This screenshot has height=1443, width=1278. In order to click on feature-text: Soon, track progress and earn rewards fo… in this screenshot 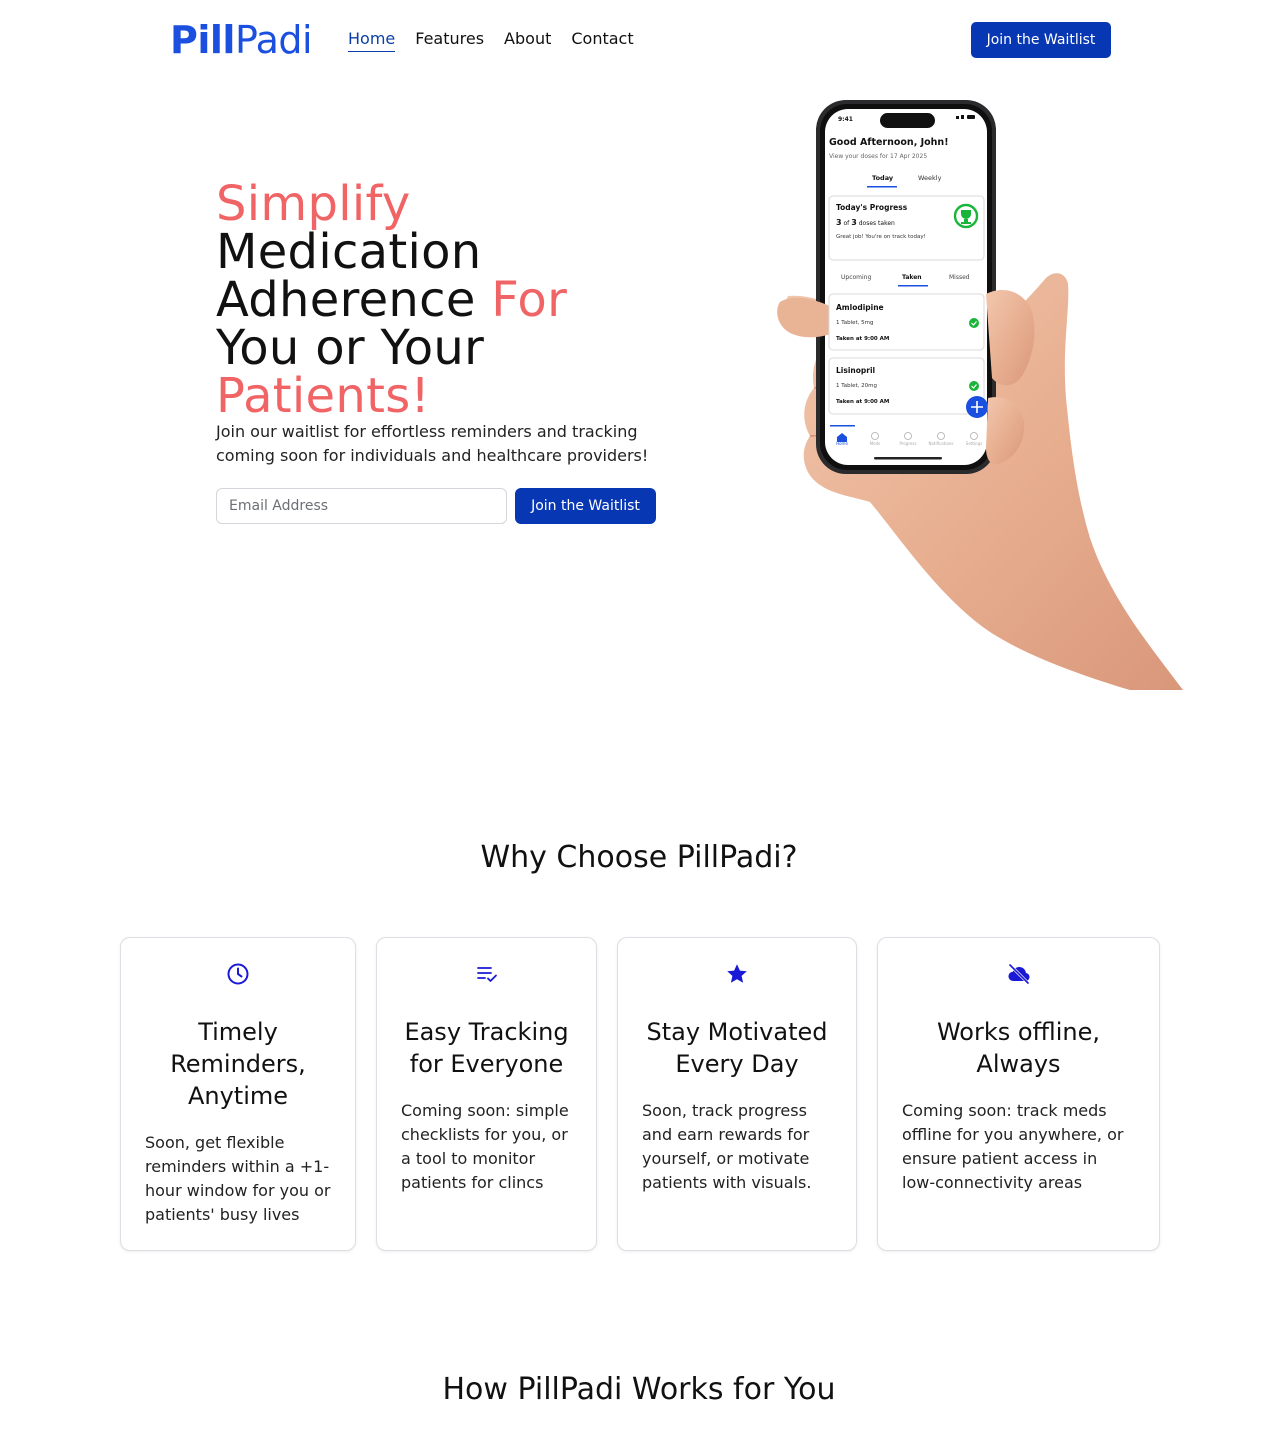, I will do `click(727, 1146)`.